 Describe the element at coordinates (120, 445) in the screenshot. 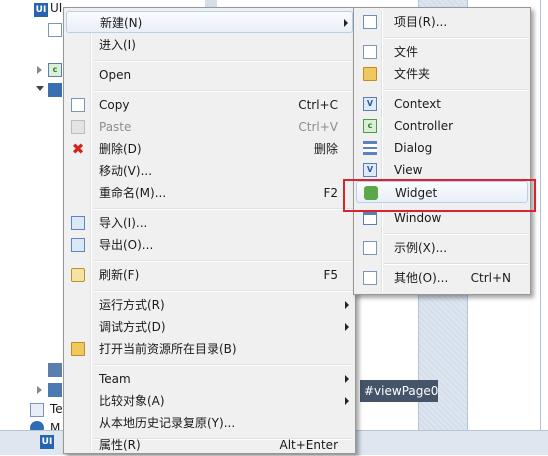

I see `menu-item-label: 属性(R)` at that location.